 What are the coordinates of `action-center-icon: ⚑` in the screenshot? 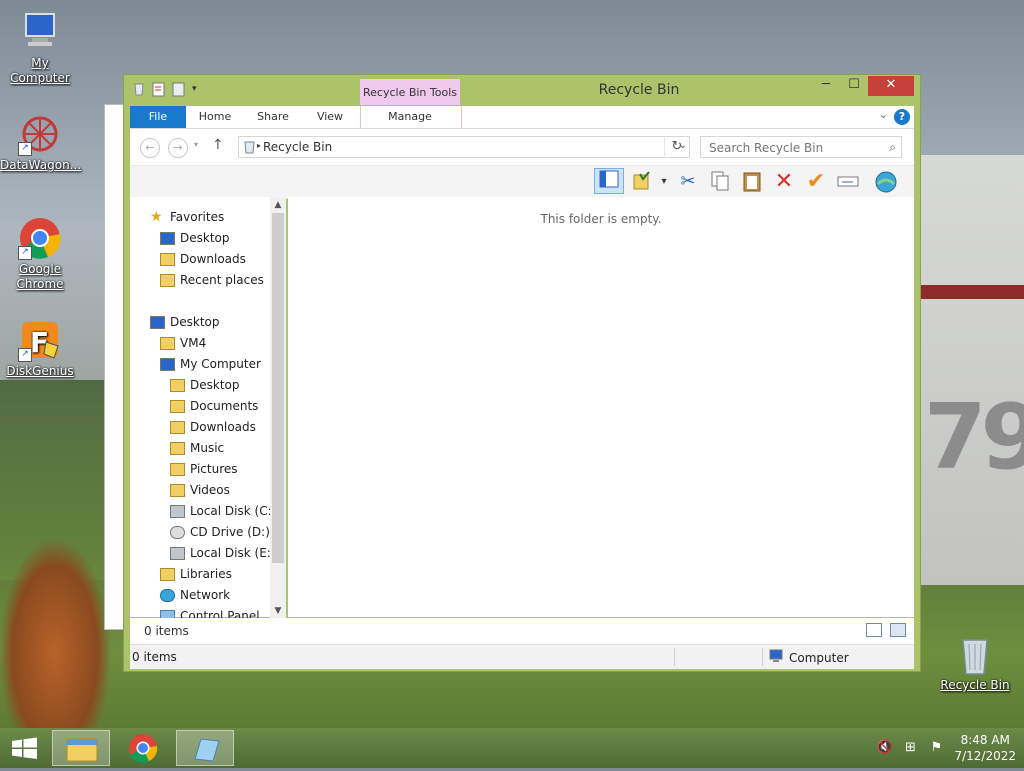 It's located at (936, 748).